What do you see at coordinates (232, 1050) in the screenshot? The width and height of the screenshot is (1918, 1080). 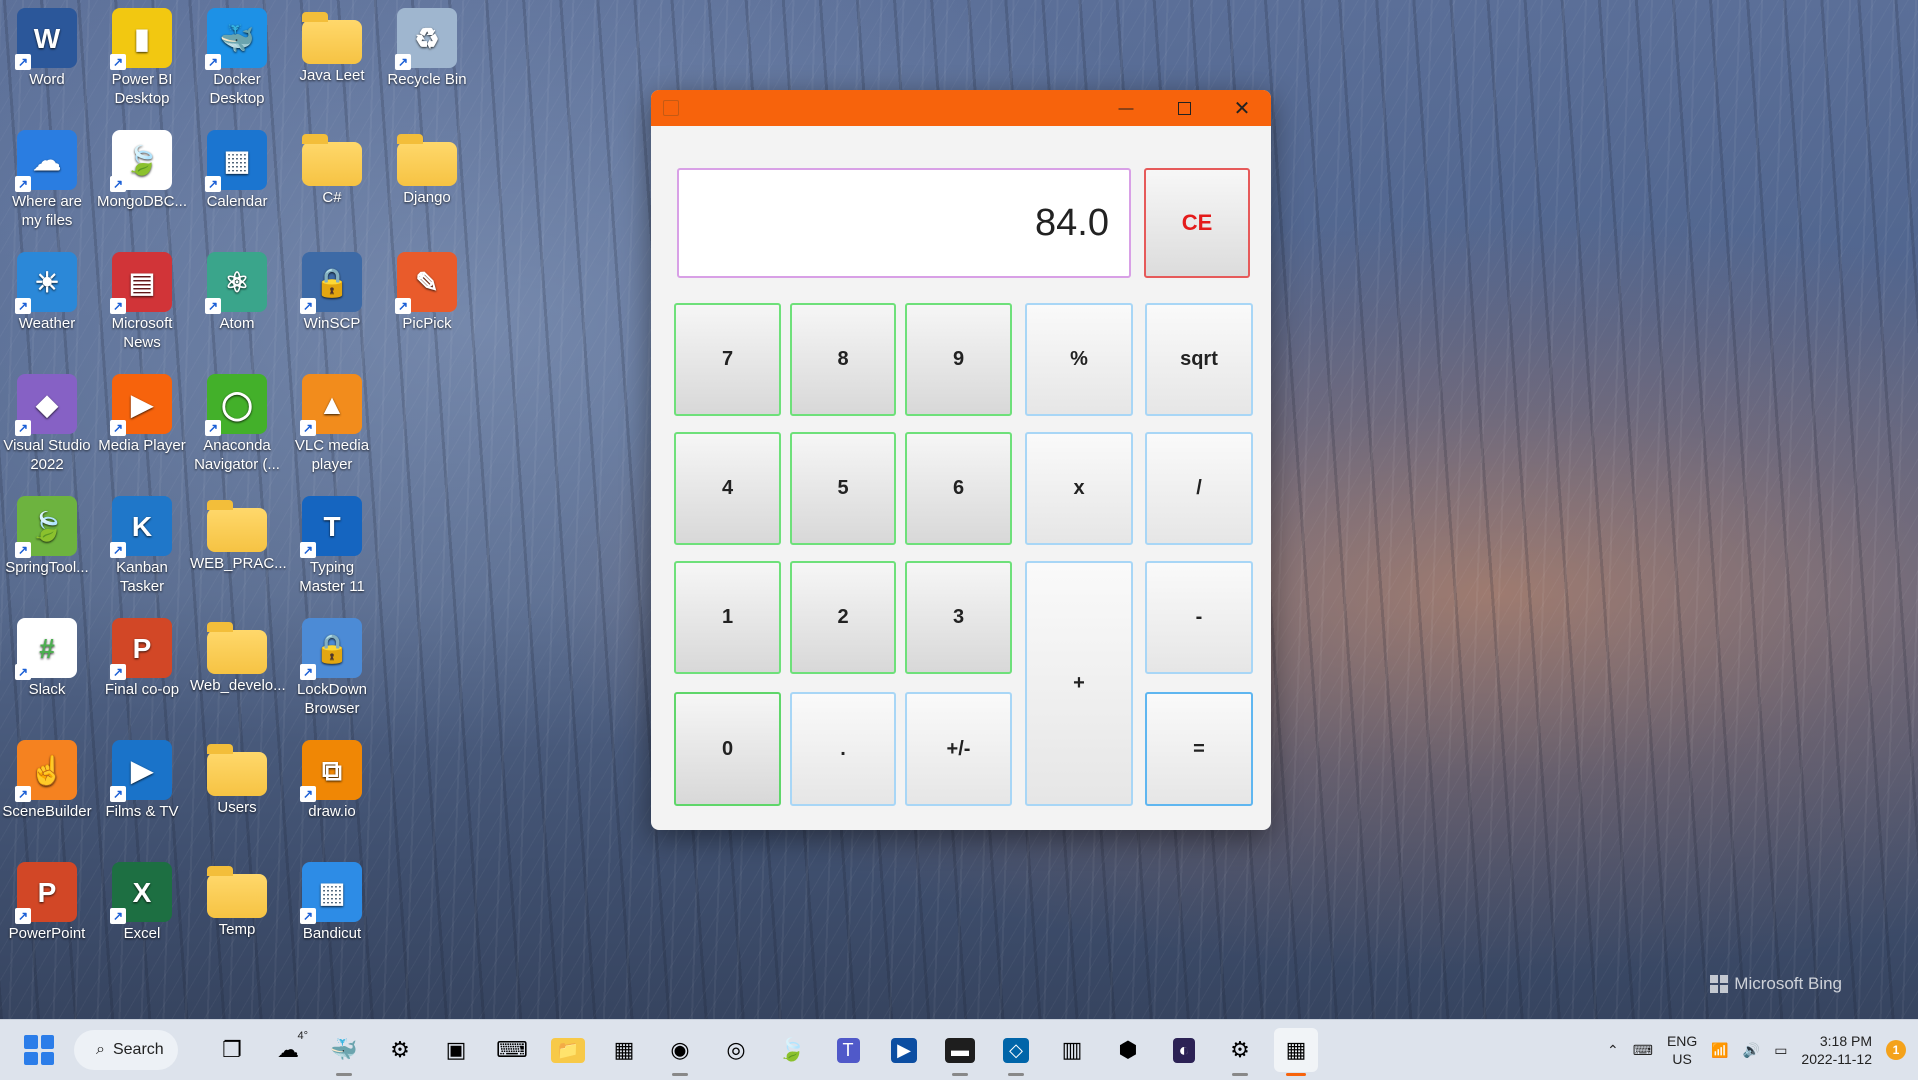 I see `taskbar-app: ❐` at bounding box center [232, 1050].